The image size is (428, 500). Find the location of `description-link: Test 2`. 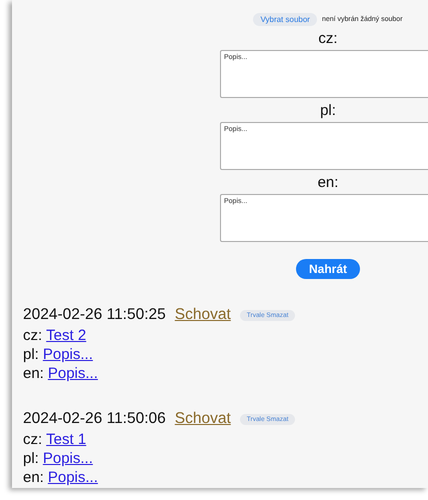

description-link: Test 2 is located at coordinates (66, 335).